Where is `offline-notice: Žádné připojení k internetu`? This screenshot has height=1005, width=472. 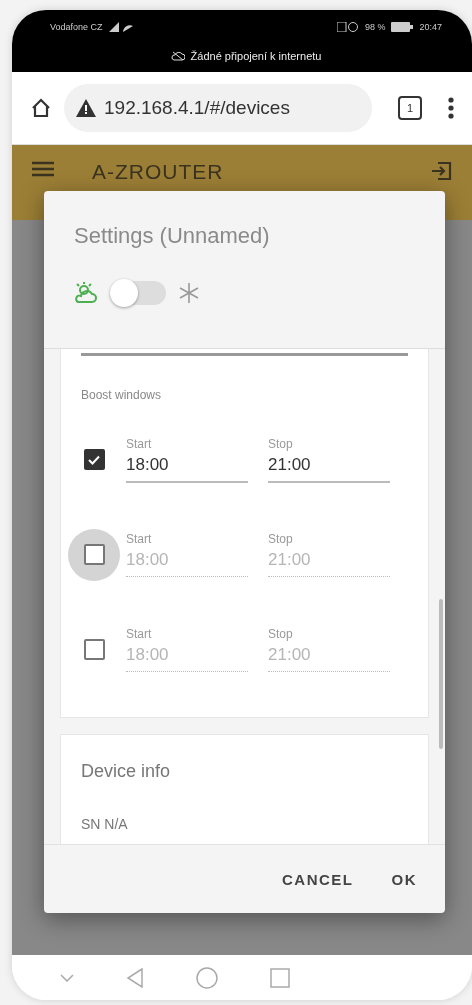
offline-notice: Žádné připojení k internetu is located at coordinates (256, 56).